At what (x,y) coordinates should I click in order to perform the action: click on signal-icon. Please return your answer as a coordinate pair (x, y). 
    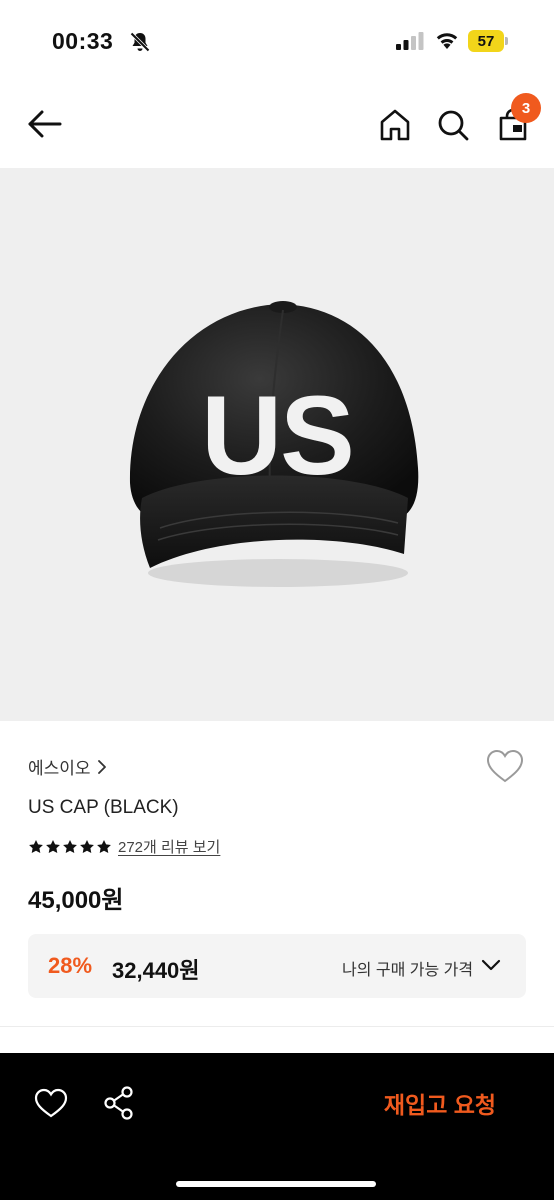
    Looking at the image, I should click on (410, 41).